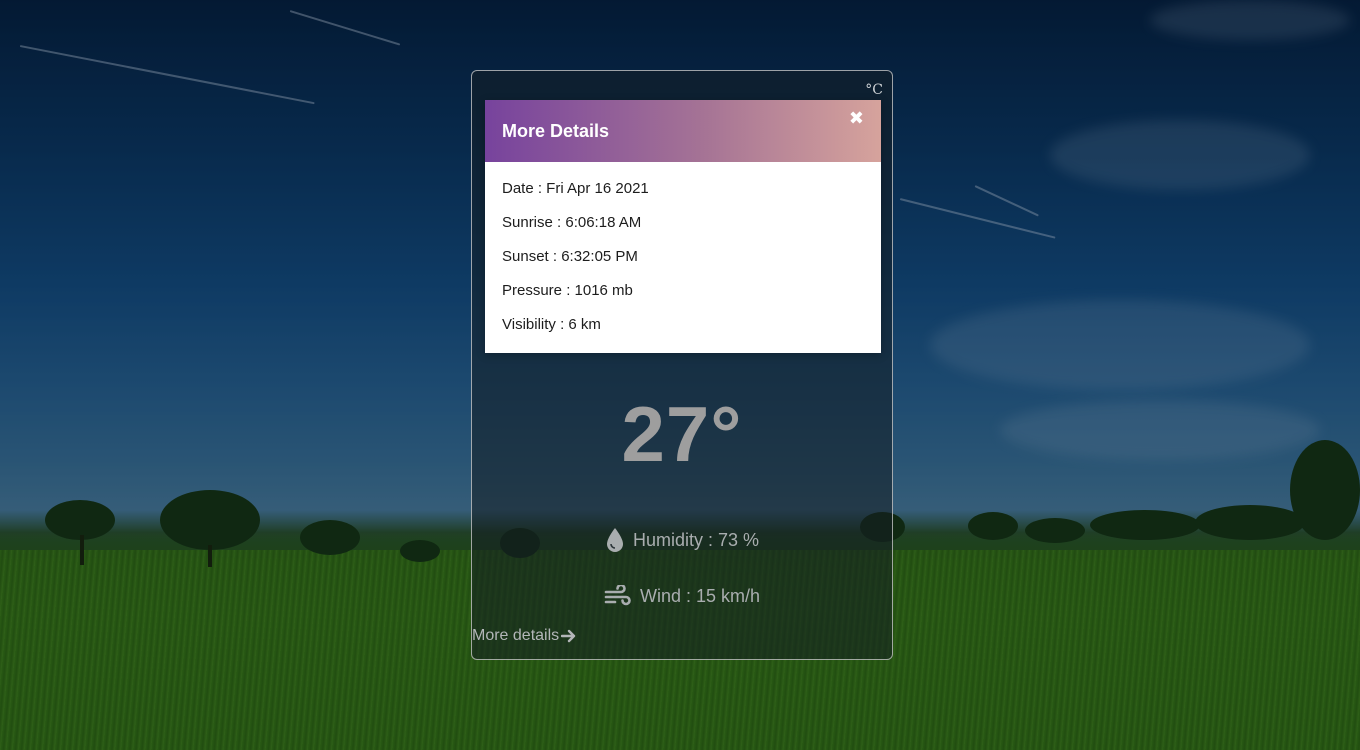 This screenshot has height=750, width=1360. What do you see at coordinates (618, 596) in the screenshot?
I see `wind-icon` at bounding box center [618, 596].